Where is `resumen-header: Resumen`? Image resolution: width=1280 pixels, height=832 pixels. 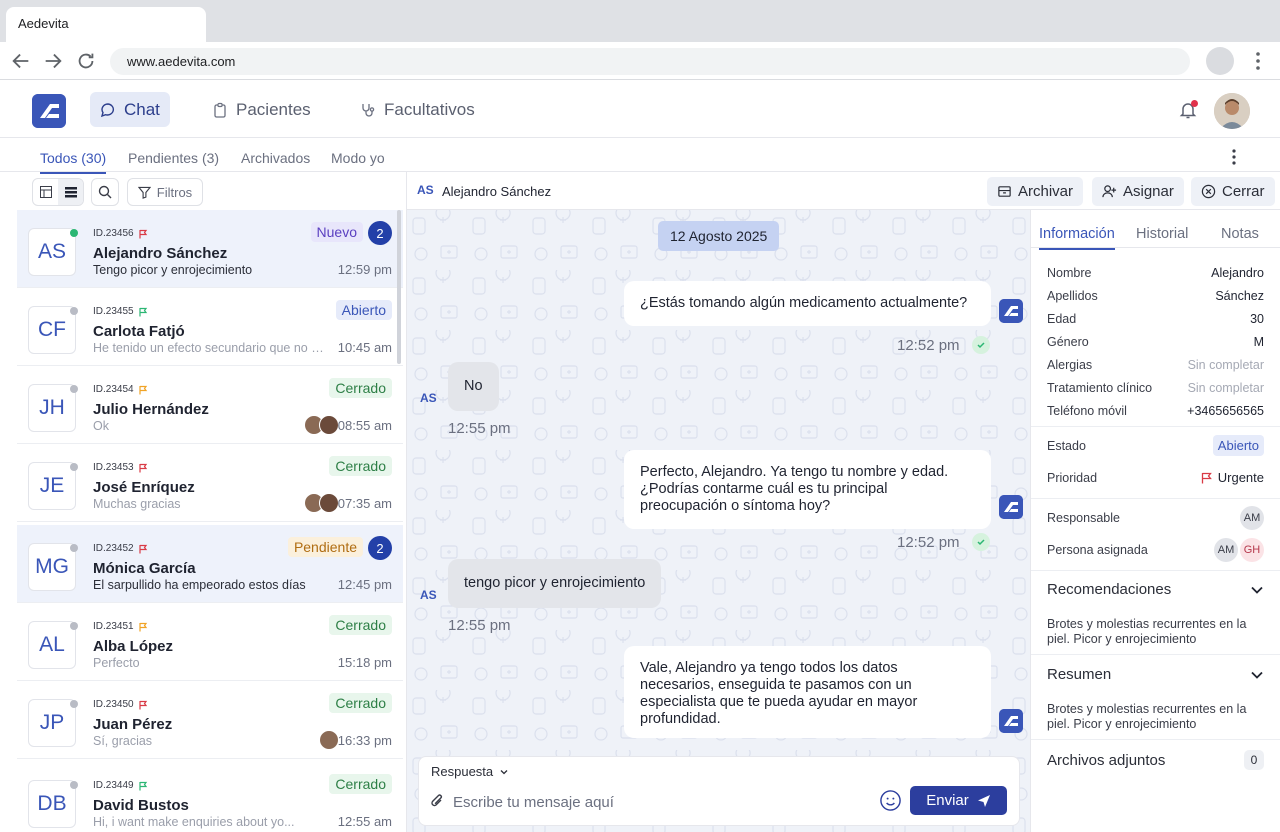
resumen-header: Resumen is located at coordinates (1155, 674).